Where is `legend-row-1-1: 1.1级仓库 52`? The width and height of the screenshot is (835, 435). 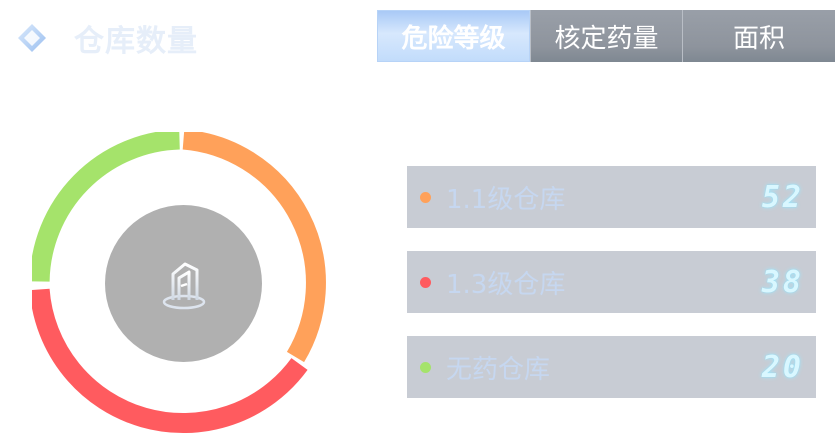 legend-row-1-1: 1.1级仓库 52 is located at coordinates (611, 197).